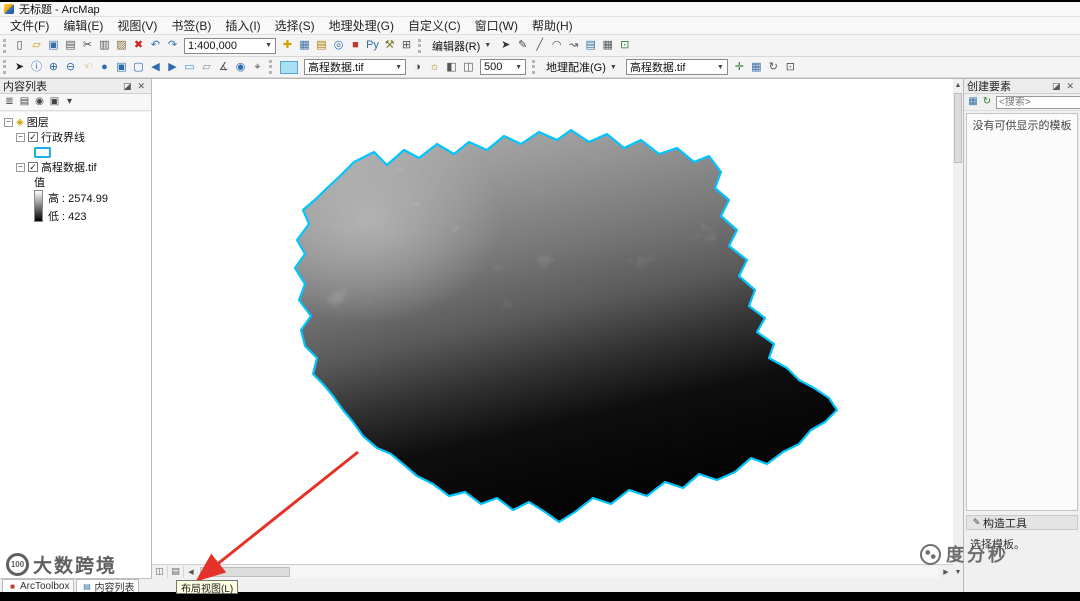 Image resolution: width=1080 pixels, height=601 pixels. I want to click on data-view-button: ◫, so click(160, 571).